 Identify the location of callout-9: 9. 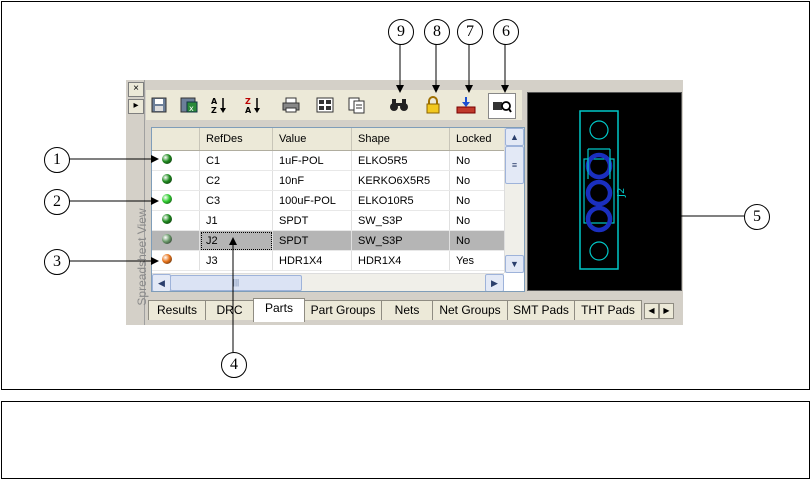
(401, 32).